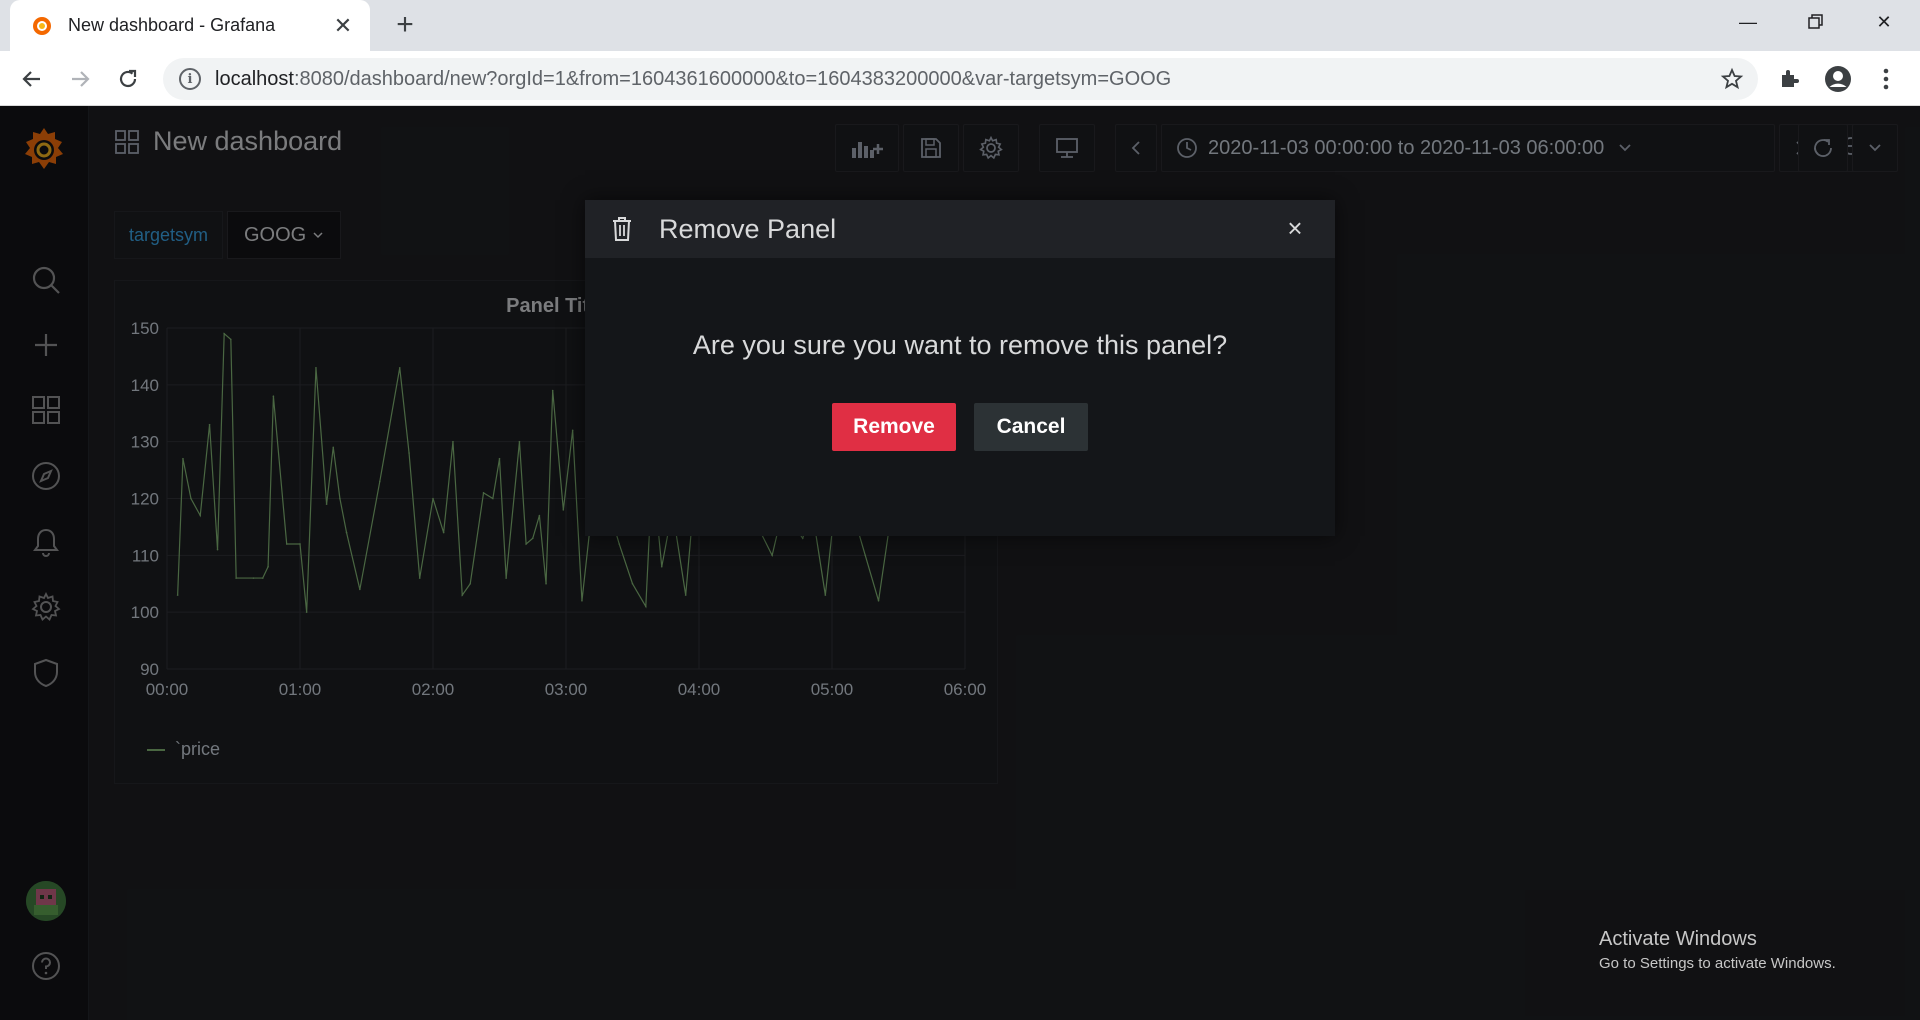 The height and width of the screenshot is (1020, 1920). What do you see at coordinates (172, 25) in the screenshot?
I see `tab-title: New dashboard - Grafana` at bounding box center [172, 25].